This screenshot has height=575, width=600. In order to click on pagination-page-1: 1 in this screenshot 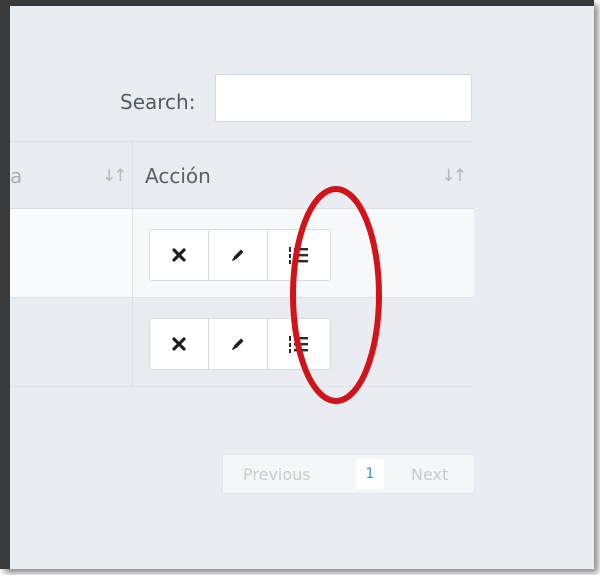, I will do `click(370, 474)`.